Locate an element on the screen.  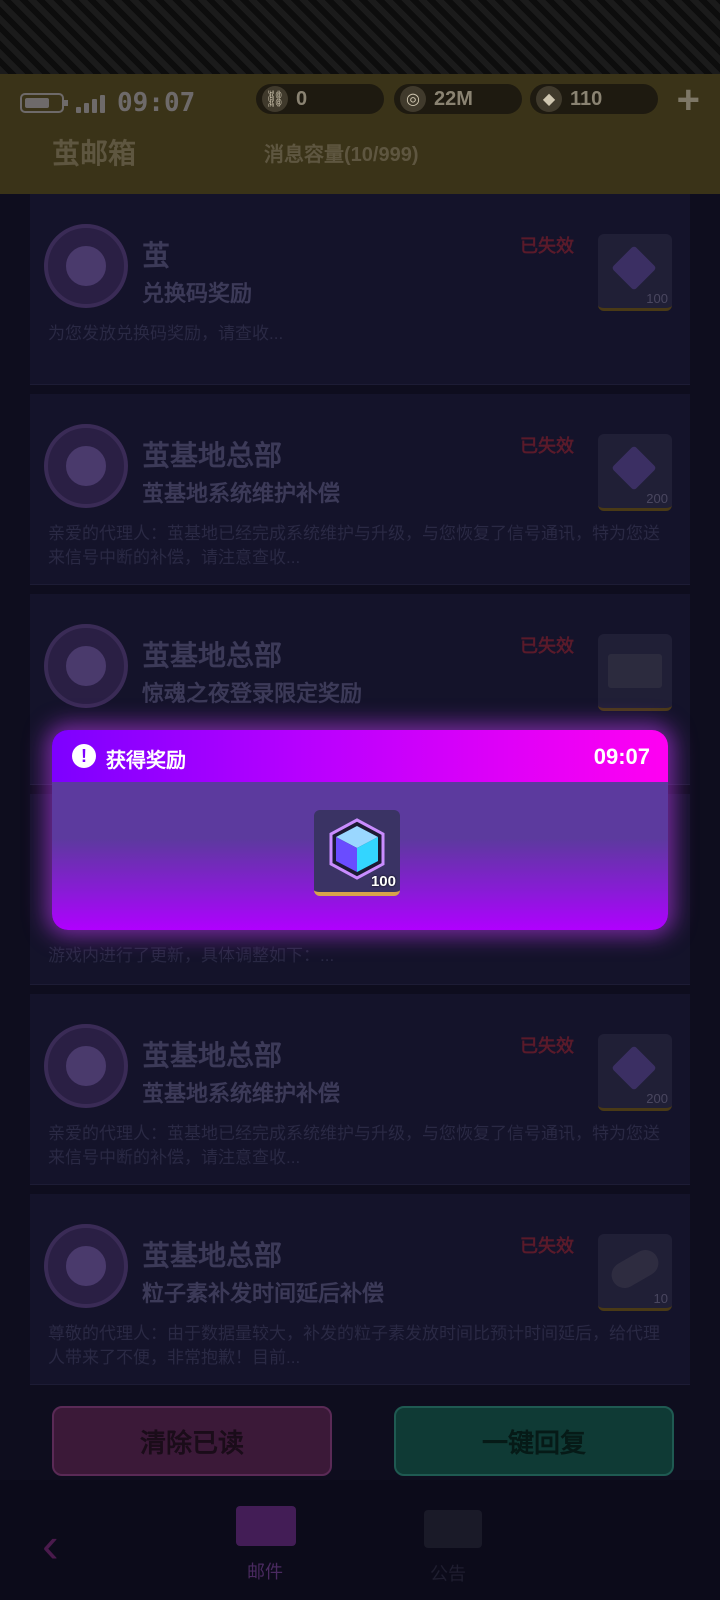
coin-icon: ◎ is located at coordinates (413, 99).